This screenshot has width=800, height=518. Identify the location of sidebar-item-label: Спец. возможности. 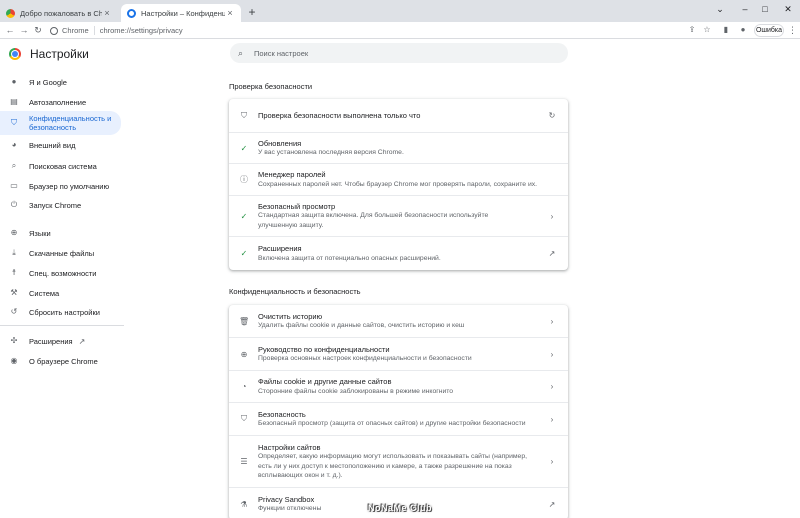
(63, 273).